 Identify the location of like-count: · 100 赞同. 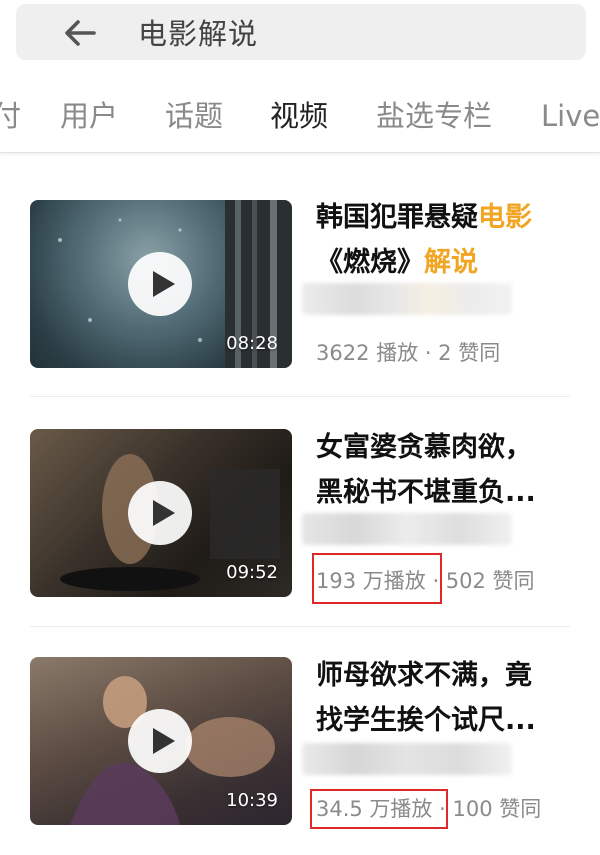
(490, 809).